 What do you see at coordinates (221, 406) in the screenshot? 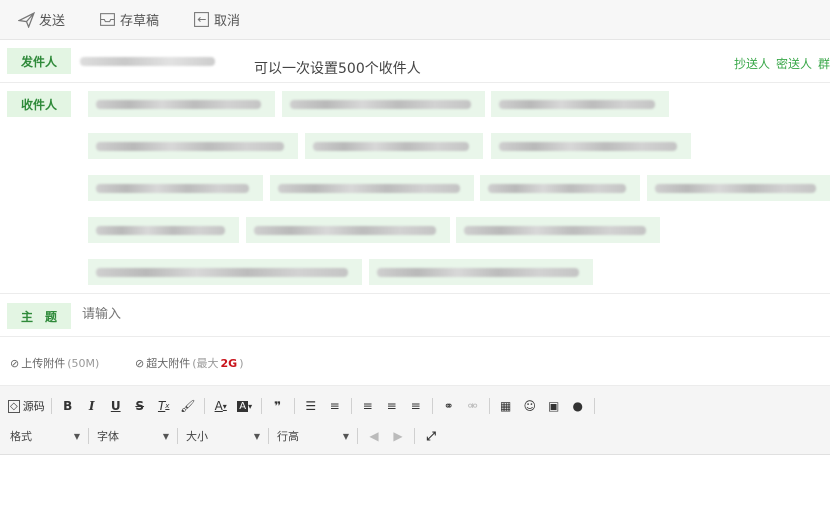
I see `font-color-icon: A ▾` at bounding box center [221, 406].